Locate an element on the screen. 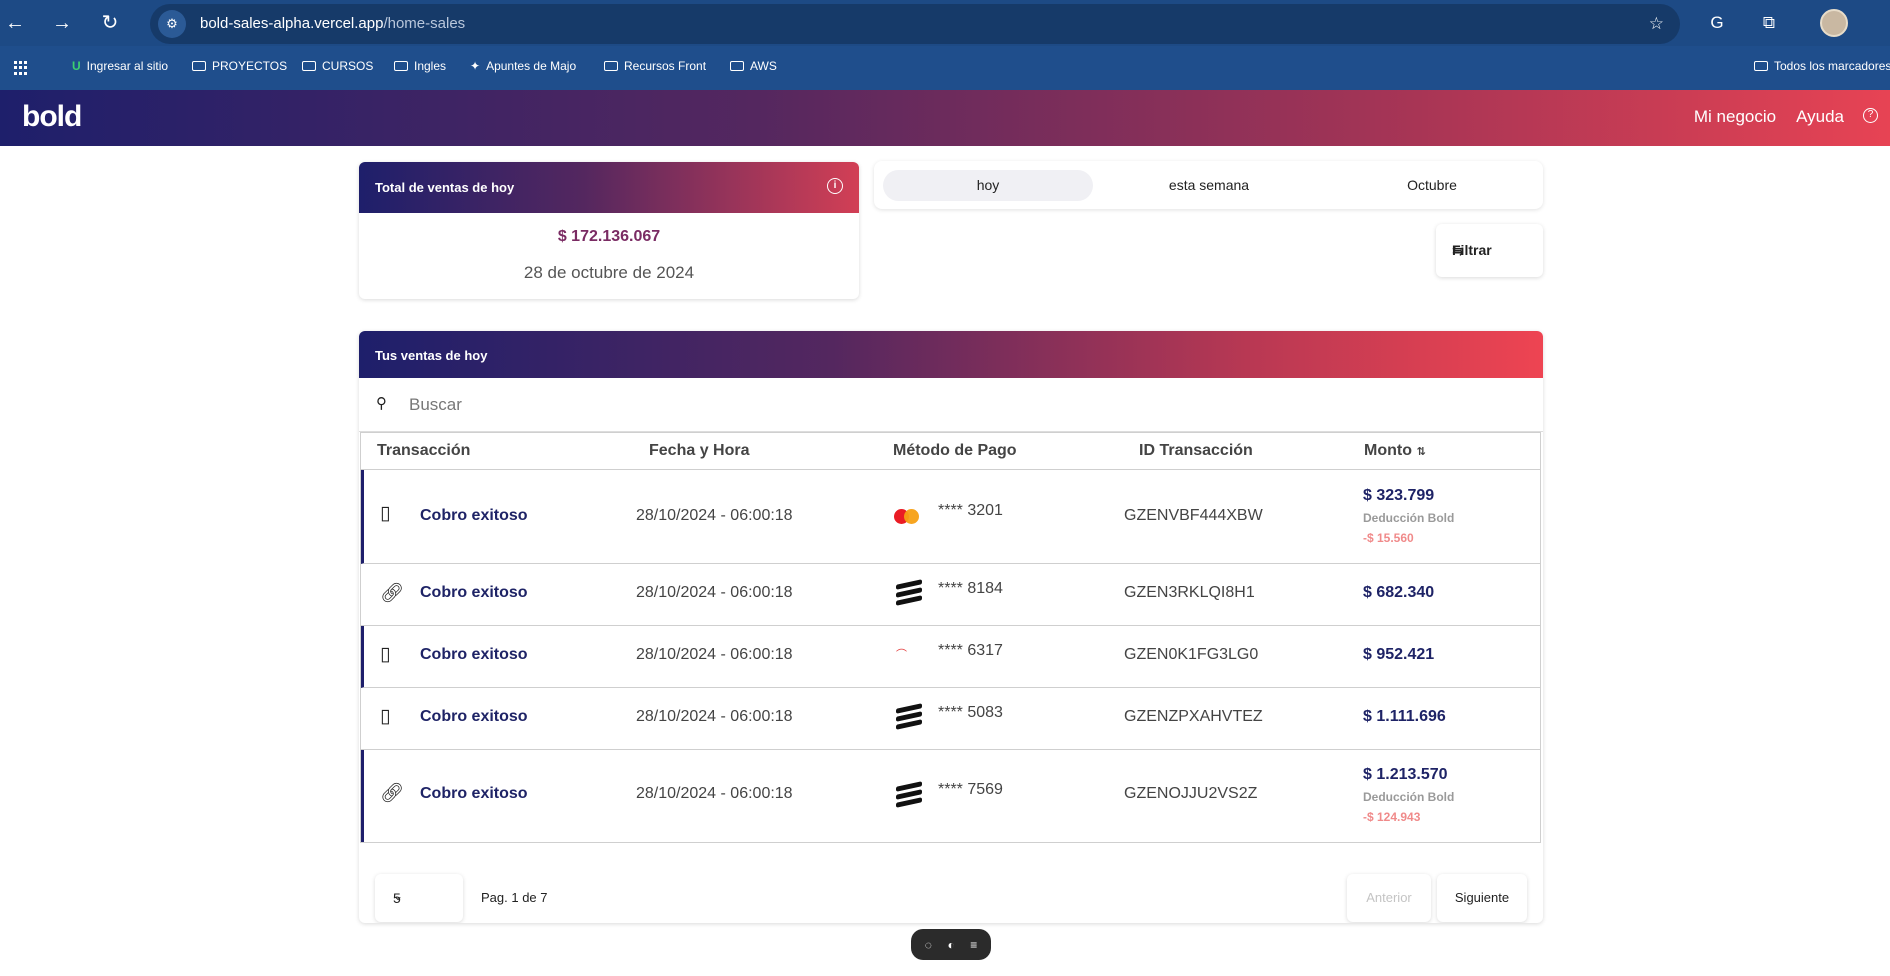 Image resolution: width=1890 pixels, height=976 pixels. sales-panel-header: Tus ventas de hoy is located at coordinates (951, 354).